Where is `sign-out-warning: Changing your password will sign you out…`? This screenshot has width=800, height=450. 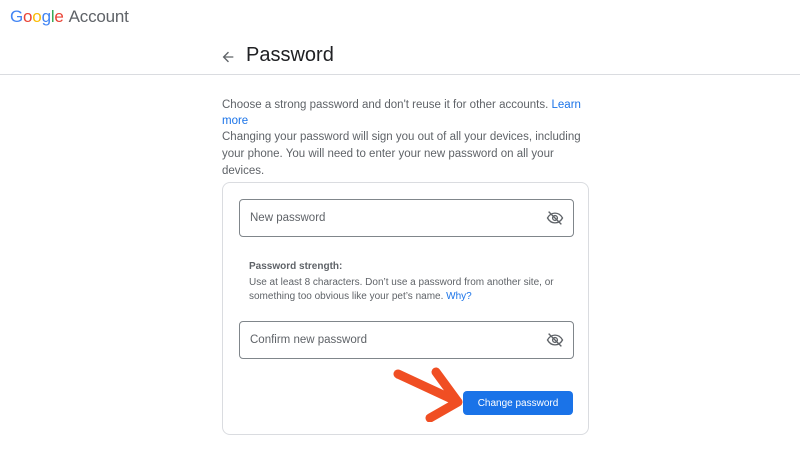 sign-out-warning: Changing your password will sign you out… is located at coordinates (401, 154).